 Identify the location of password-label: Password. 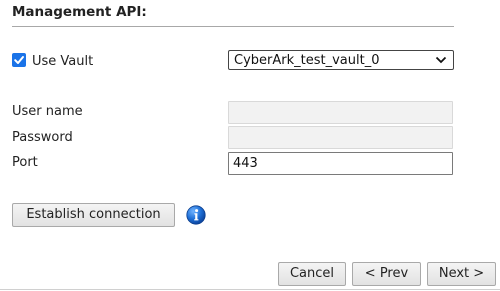
(42, 137).